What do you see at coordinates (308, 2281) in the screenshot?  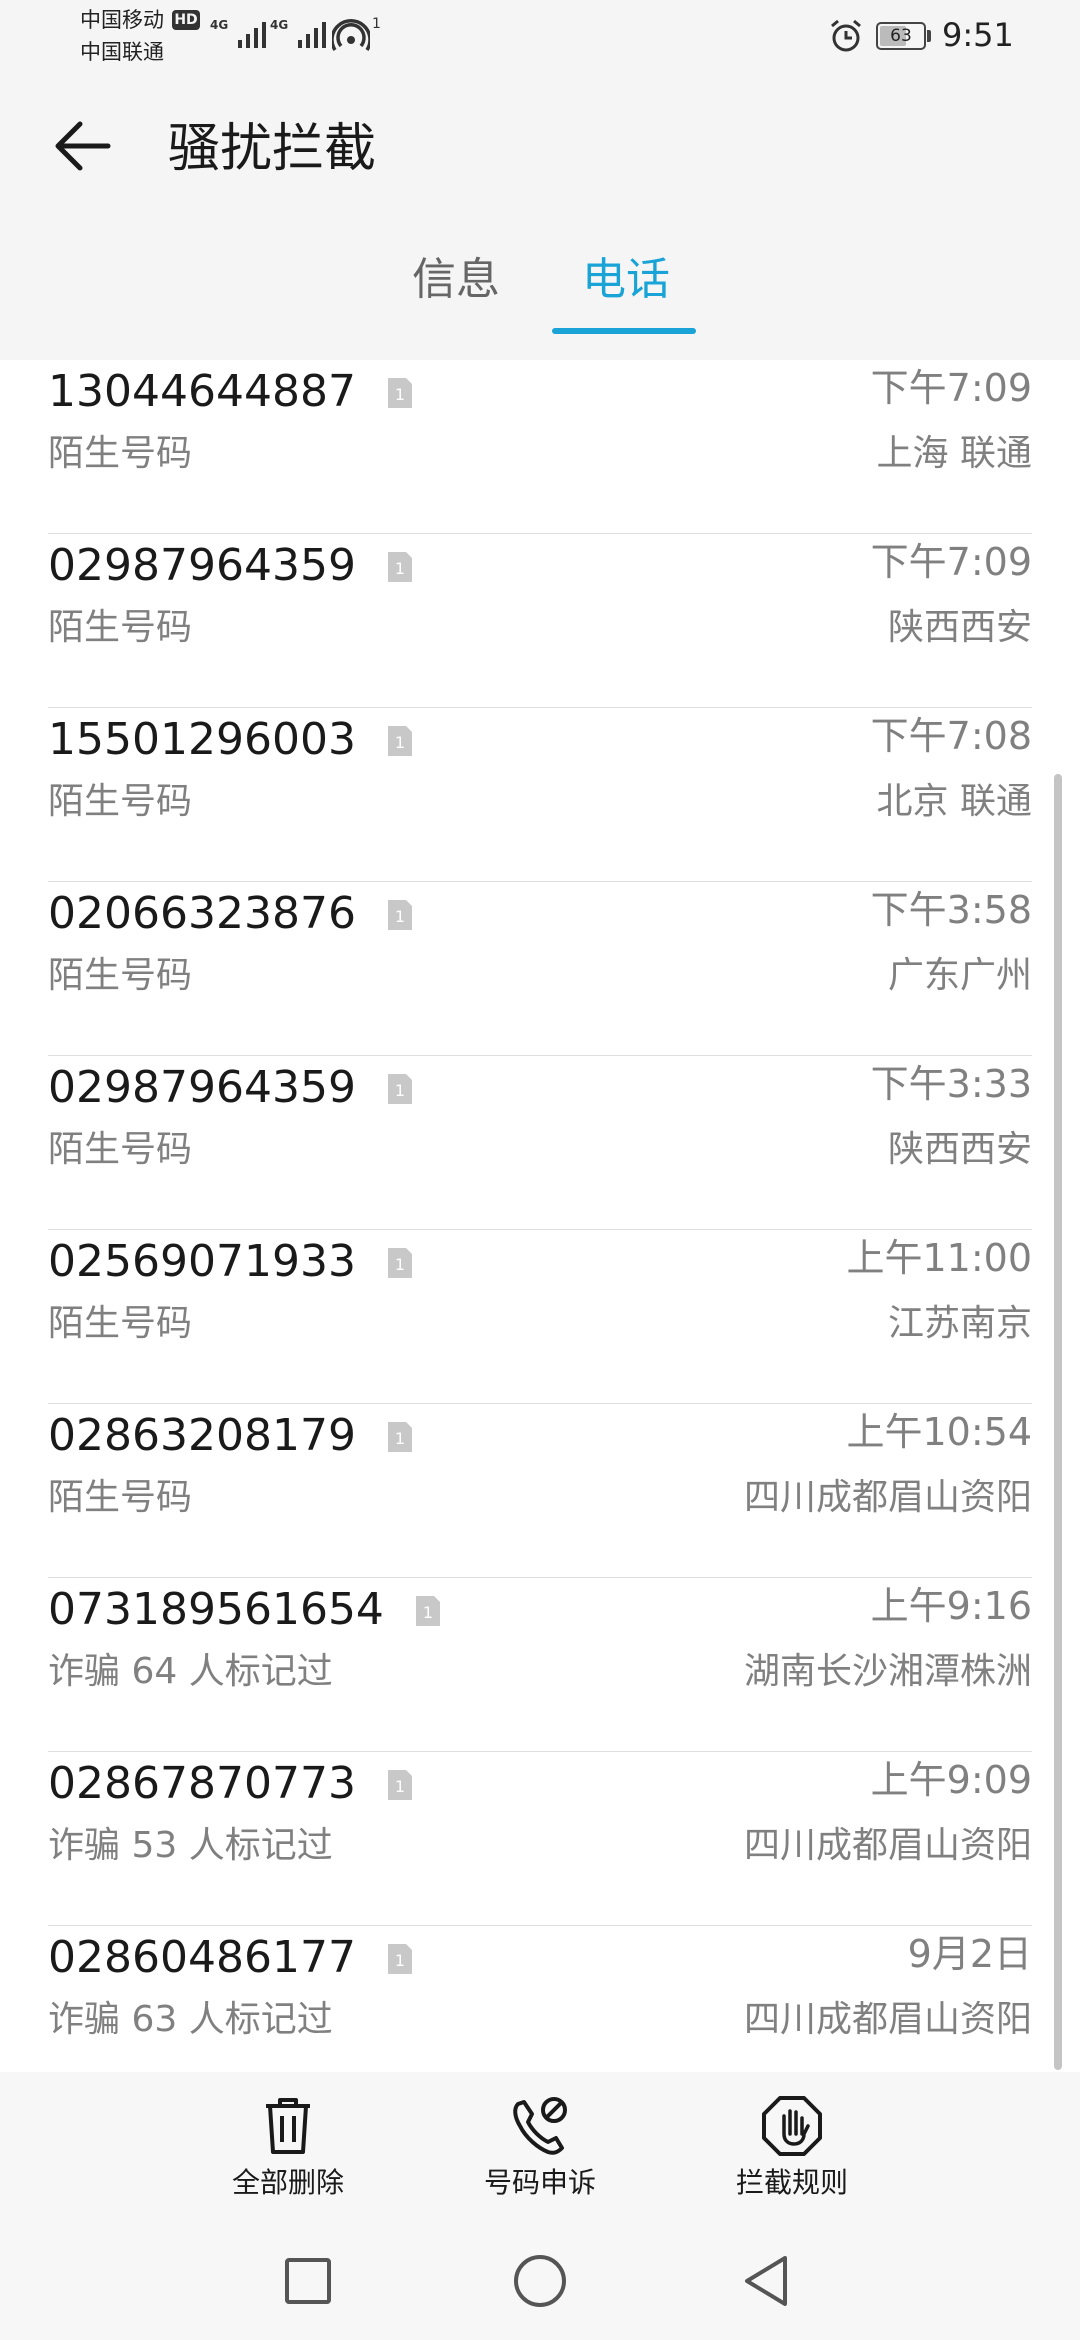 I see `recents-button` at bounding box center [308, 2281].